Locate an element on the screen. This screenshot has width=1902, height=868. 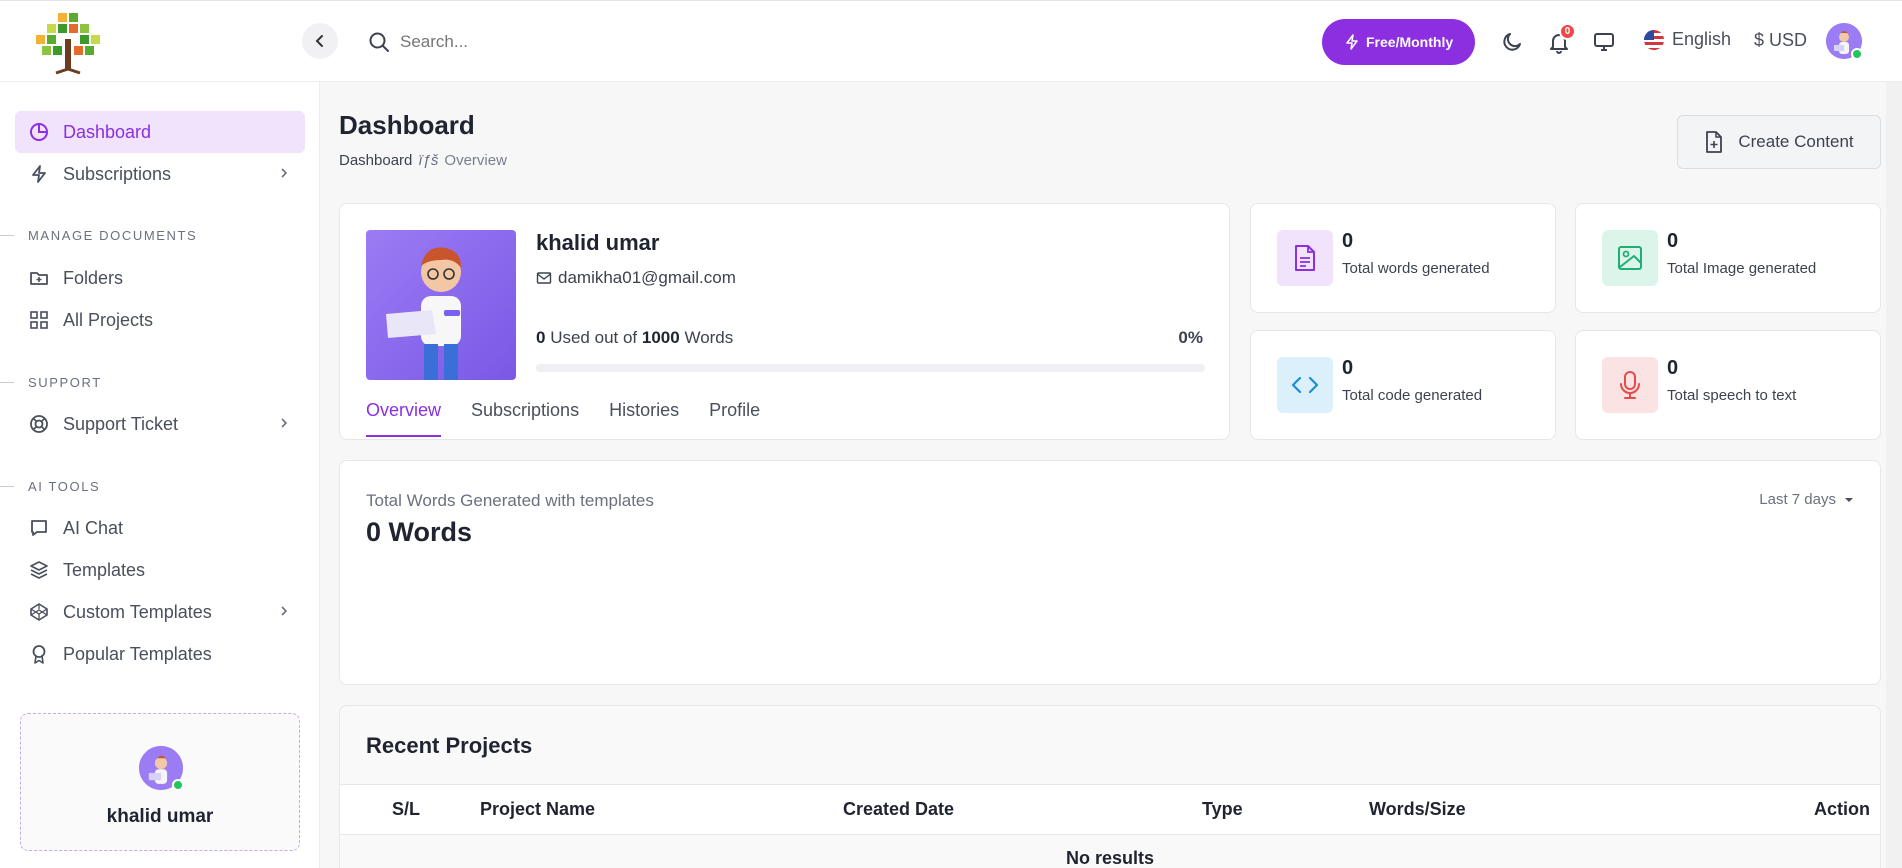
page-scrollbar is located at coordinates (1894, 475).